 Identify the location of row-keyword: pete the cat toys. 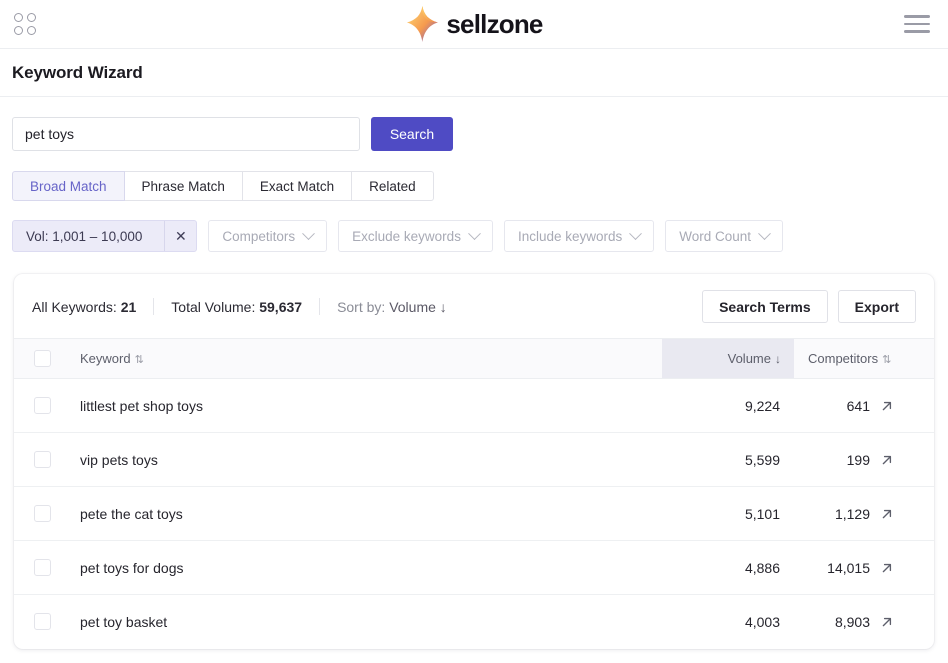
(366, 513).